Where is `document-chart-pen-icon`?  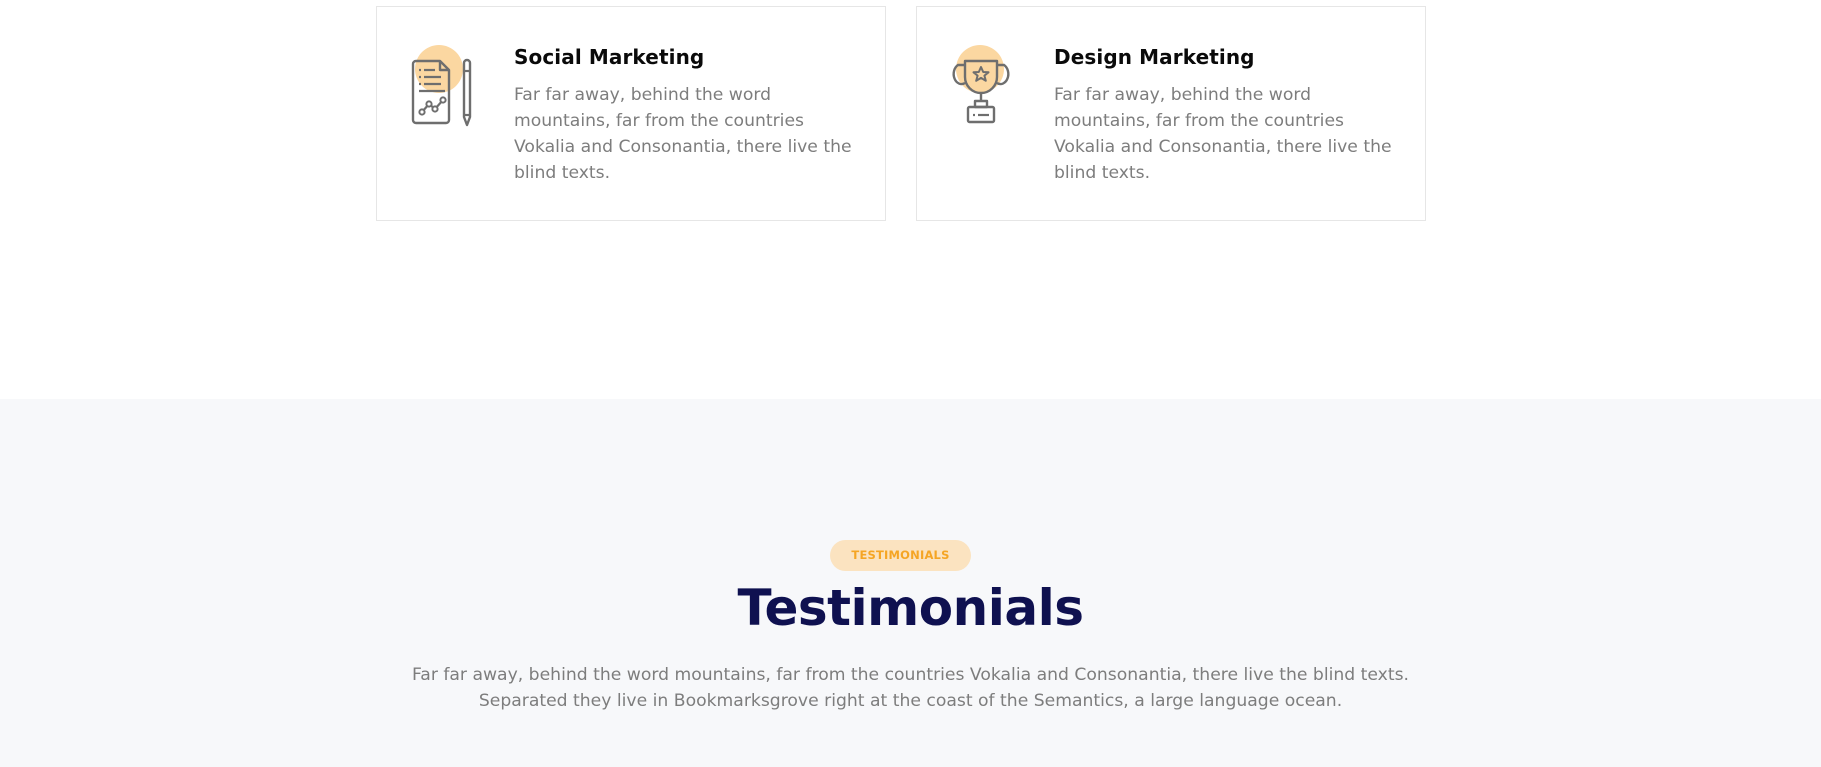 document-chart-pen-icon is located at coordinates (446, 88).